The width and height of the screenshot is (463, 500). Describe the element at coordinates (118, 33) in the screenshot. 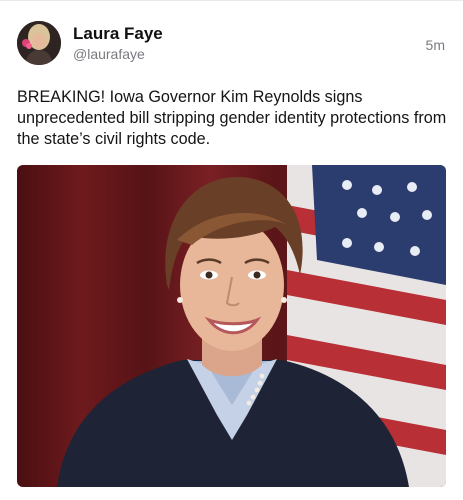

I see `author-name: Laura Faye` at that location.